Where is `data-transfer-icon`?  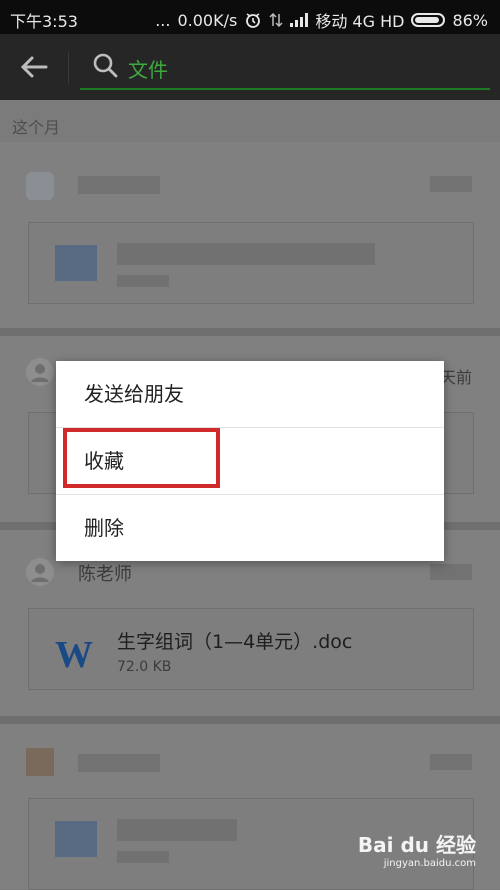 data-transfer-icon is located at coordinates (276, 20).